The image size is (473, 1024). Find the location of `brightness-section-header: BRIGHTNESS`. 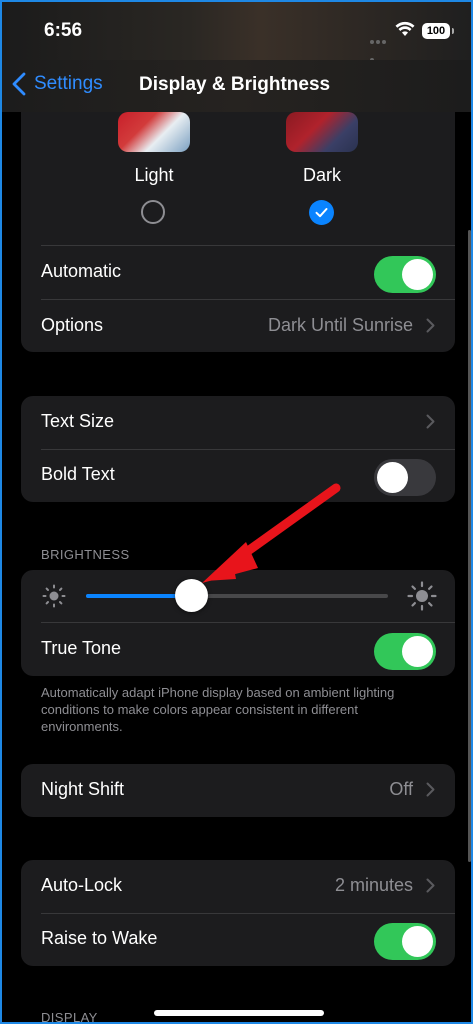

brightness-section-header: BRIGHTNESS is located at coordinates (85, 554).